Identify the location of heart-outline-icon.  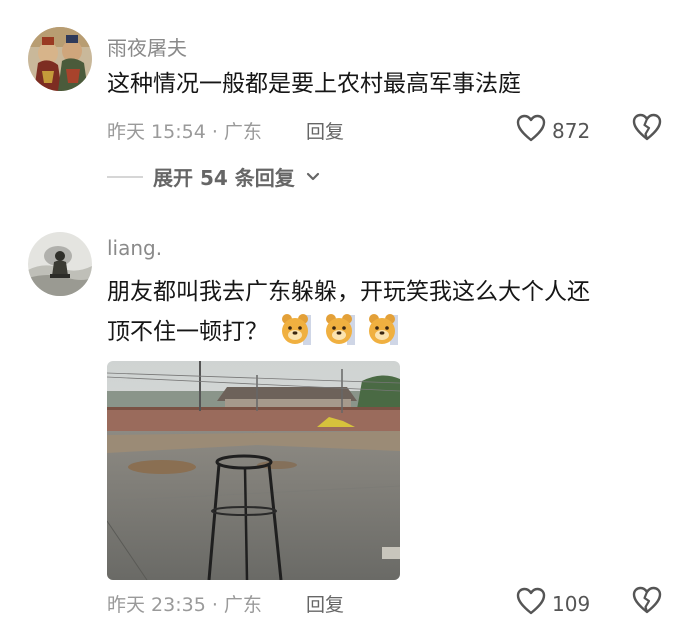
(531, 603).